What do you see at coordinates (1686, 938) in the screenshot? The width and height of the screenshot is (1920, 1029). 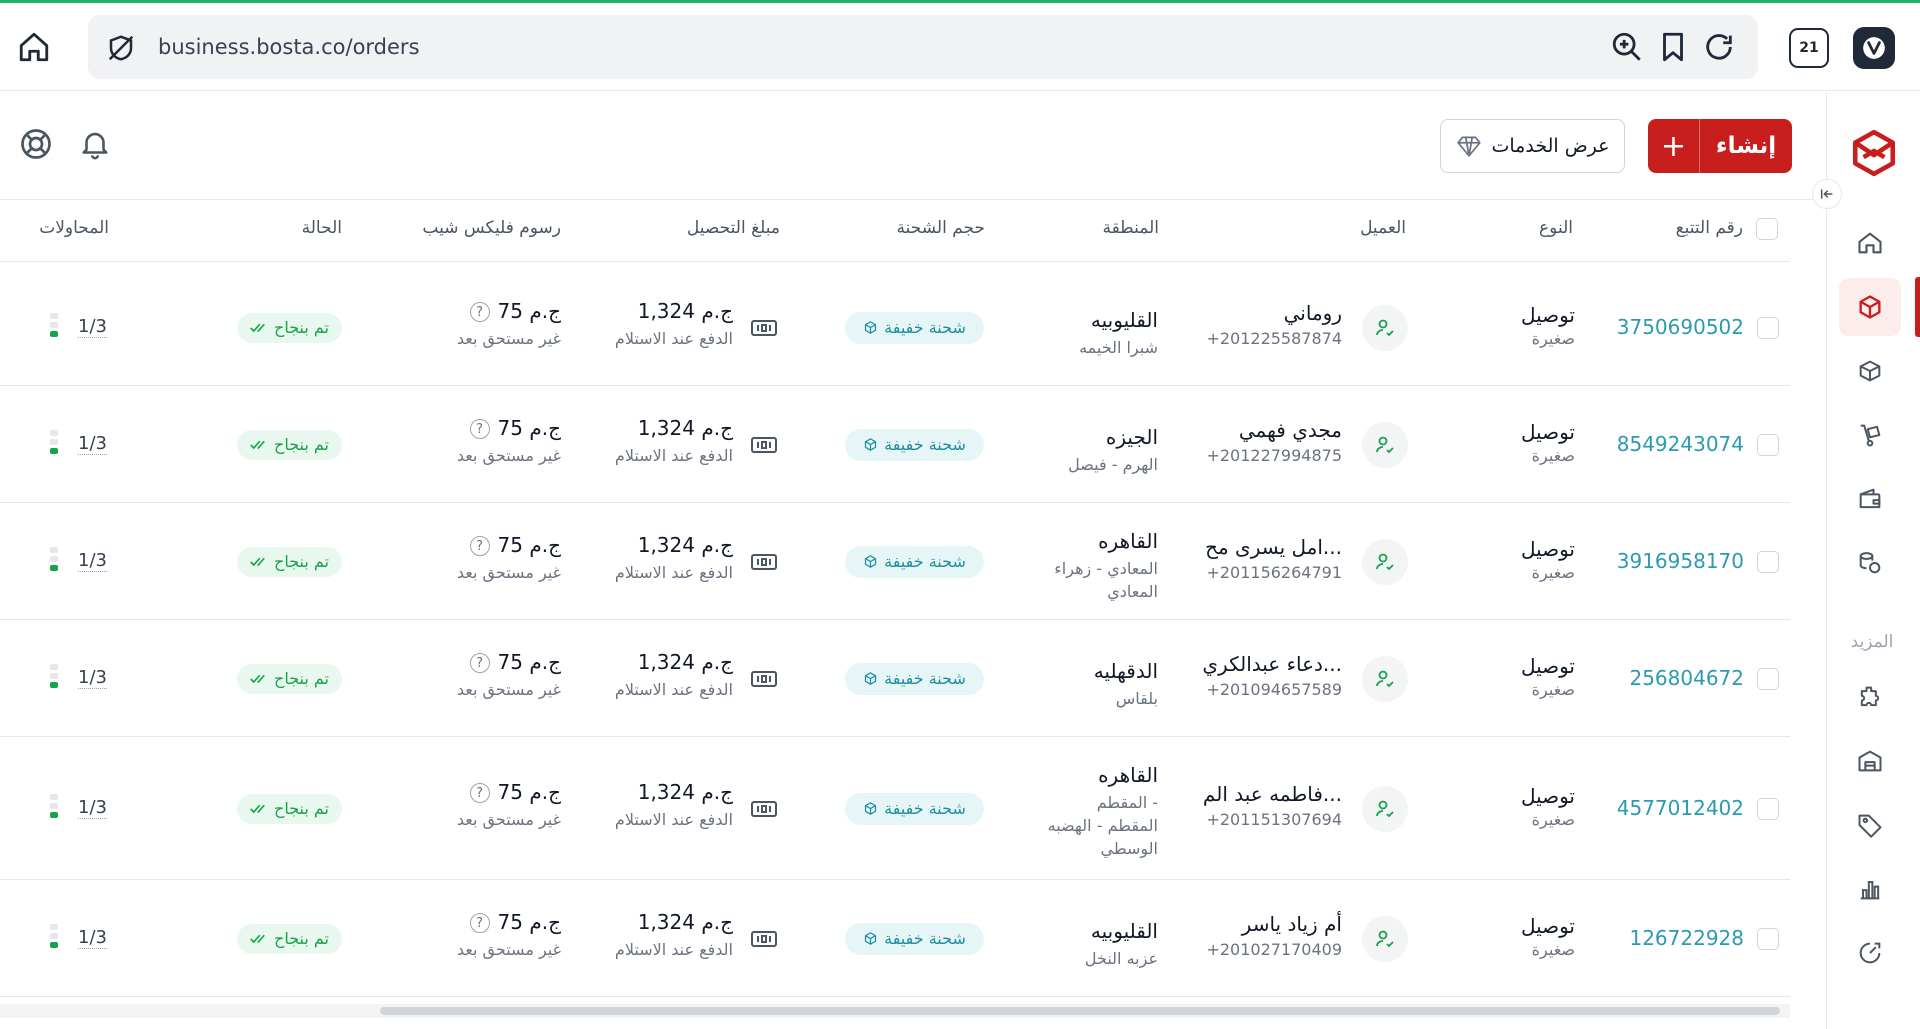 I see `tracking-number-link: 126722928` at bounding box center [1686, 938].